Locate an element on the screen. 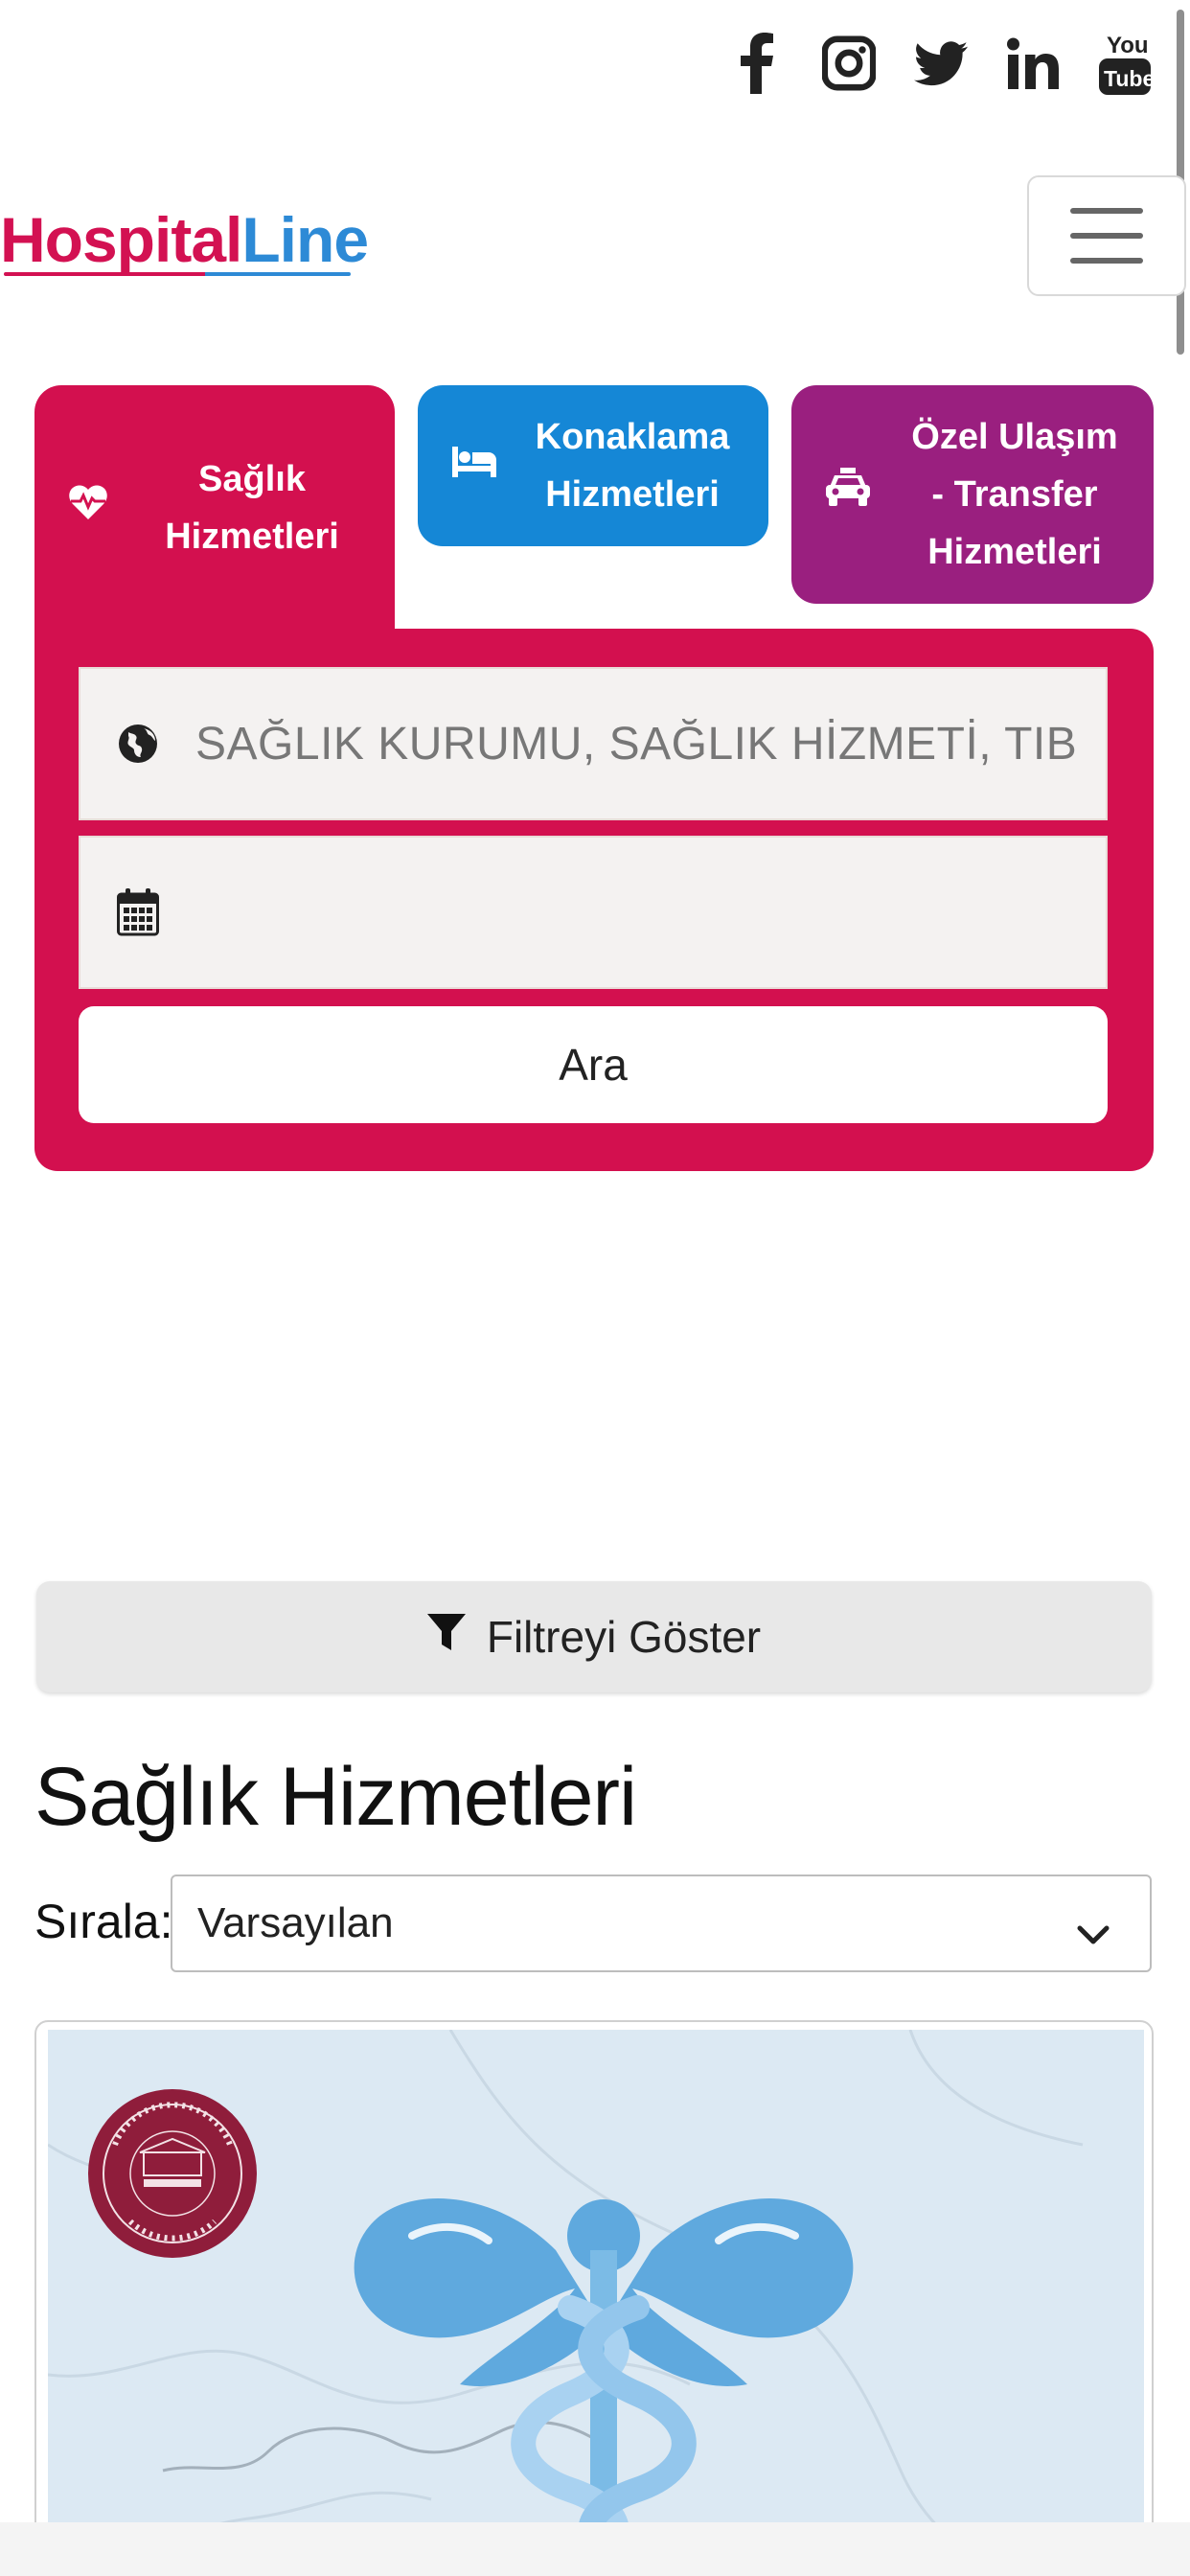 The width and height of the screenshot is (1190, 2576). globe-icon is located at coordinates (137, 743).